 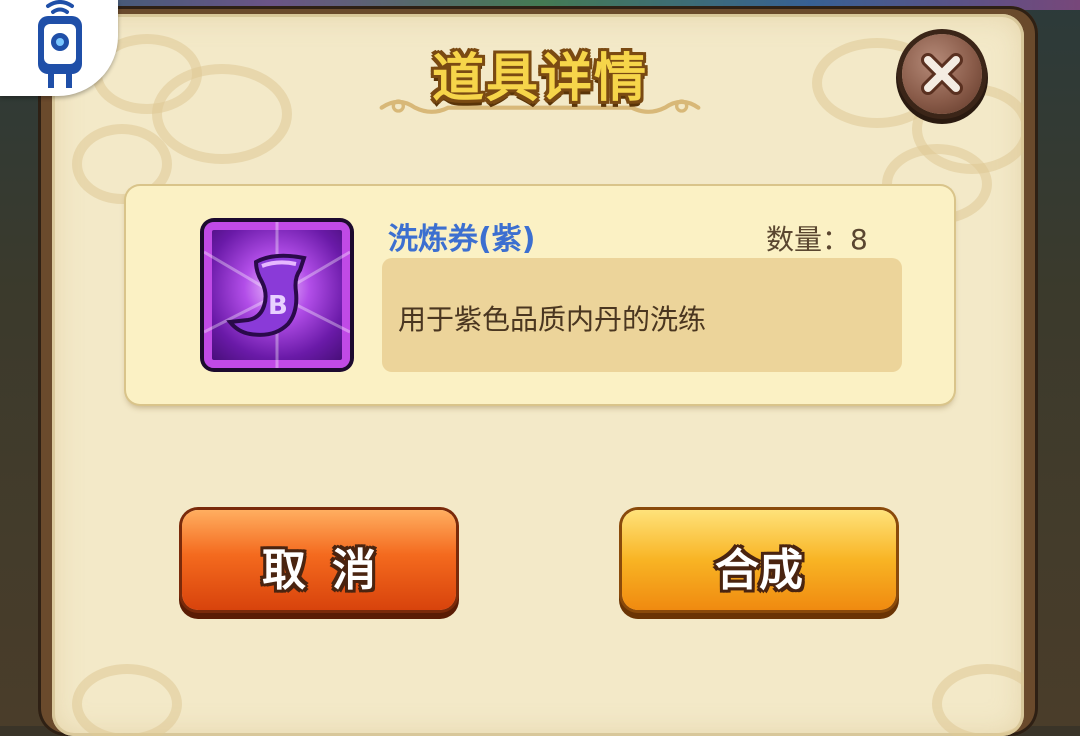 I want to click on quantity-value: 8, so click(x=859, y=239).